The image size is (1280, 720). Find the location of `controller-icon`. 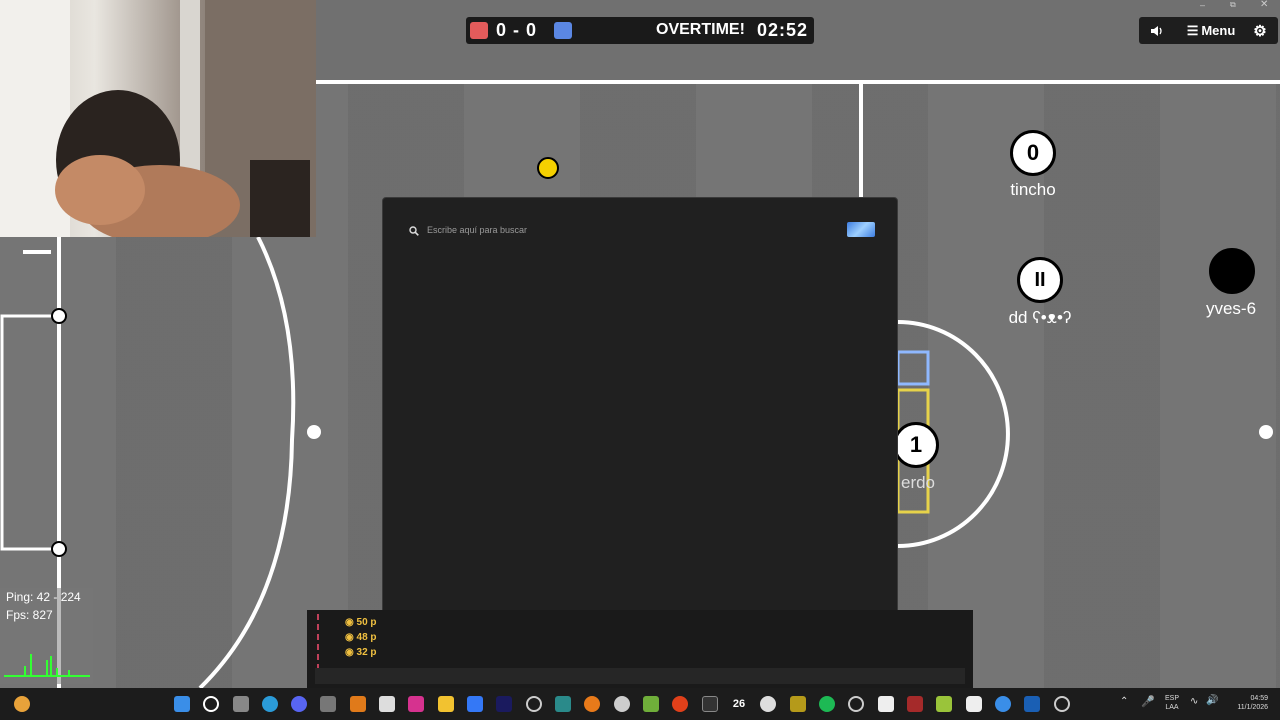

controller-icon is located at coordinates (974, 704).